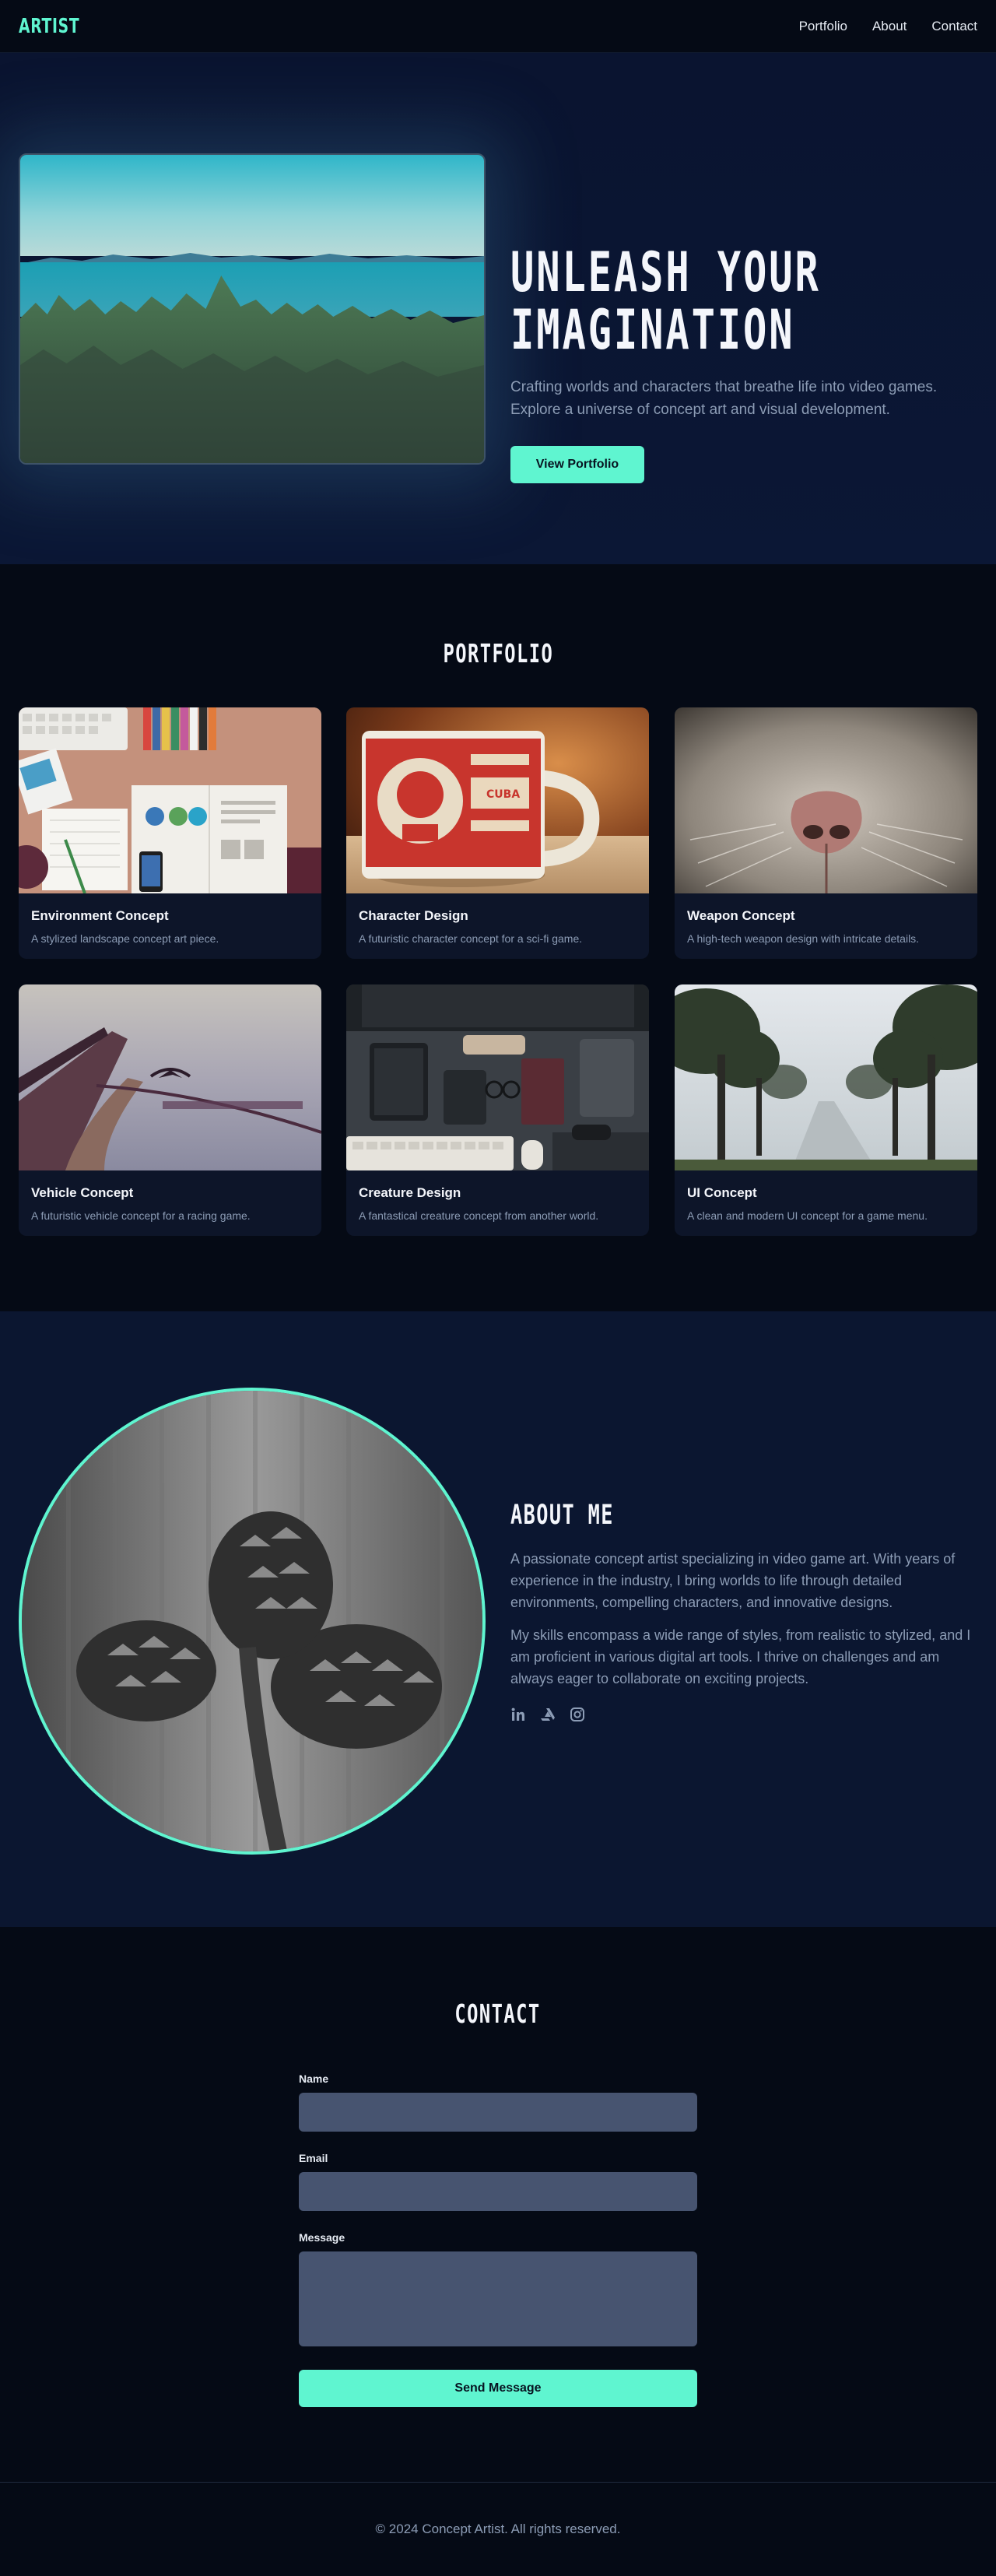 The height and width of the screenshot is (2576, 996). I want to click on card-image-tree-road, so click(826, 1077).